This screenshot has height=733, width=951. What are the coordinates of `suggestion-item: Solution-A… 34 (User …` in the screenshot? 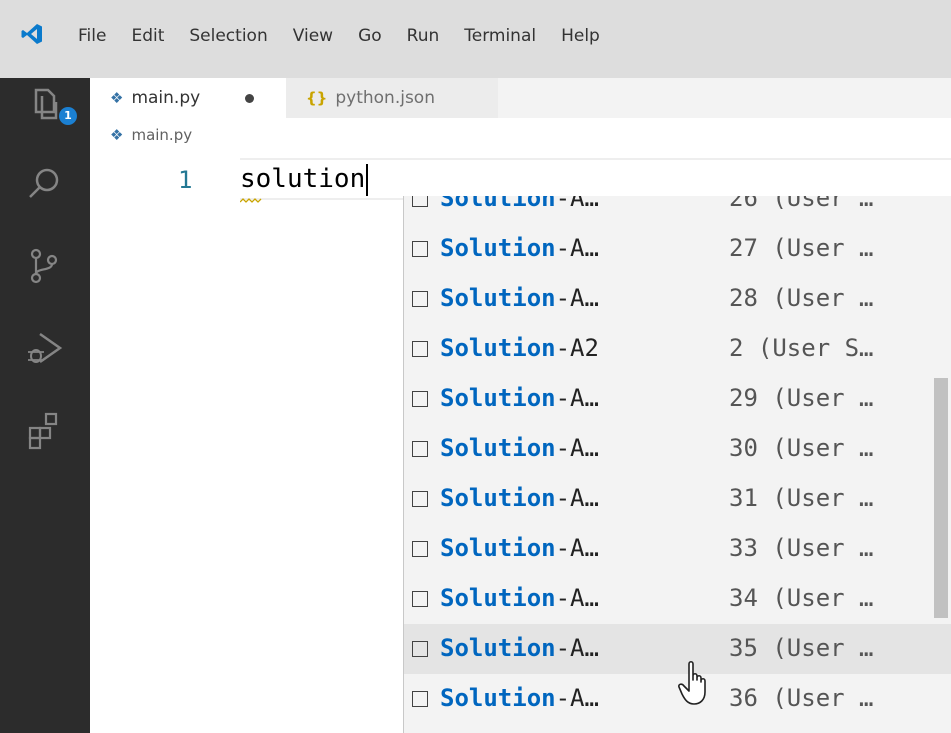 It's located at (677, 599).